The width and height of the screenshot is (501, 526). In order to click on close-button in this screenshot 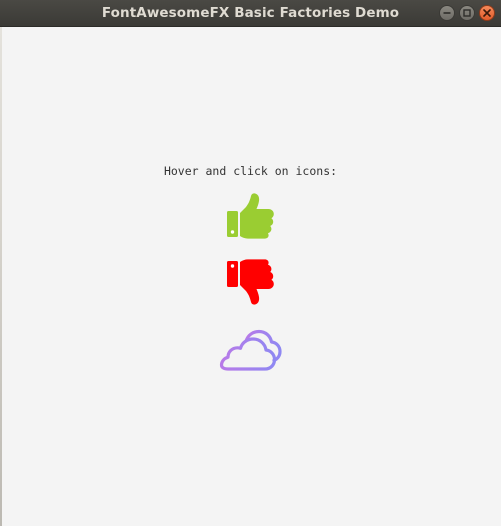, I will do `click(487, 13)`.